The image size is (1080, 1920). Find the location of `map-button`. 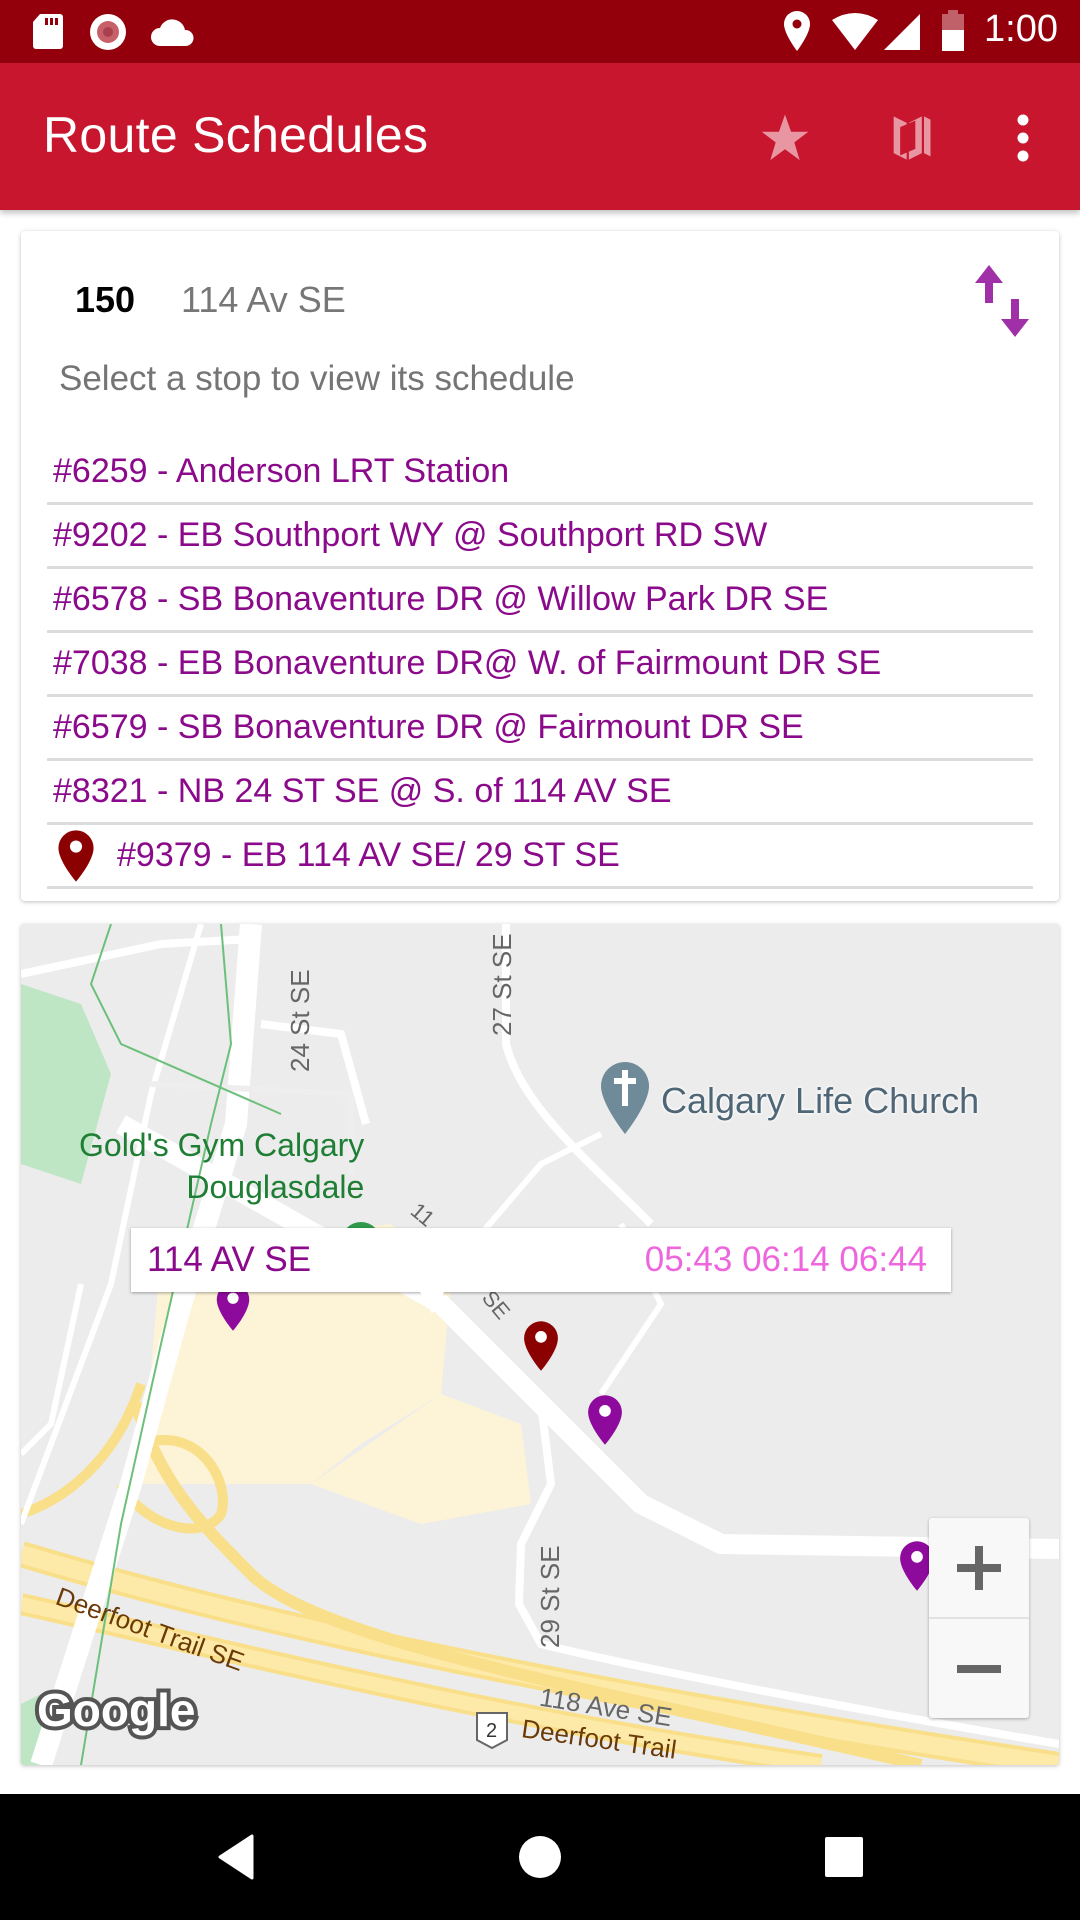

map-button is located at coordinates (911, 138).